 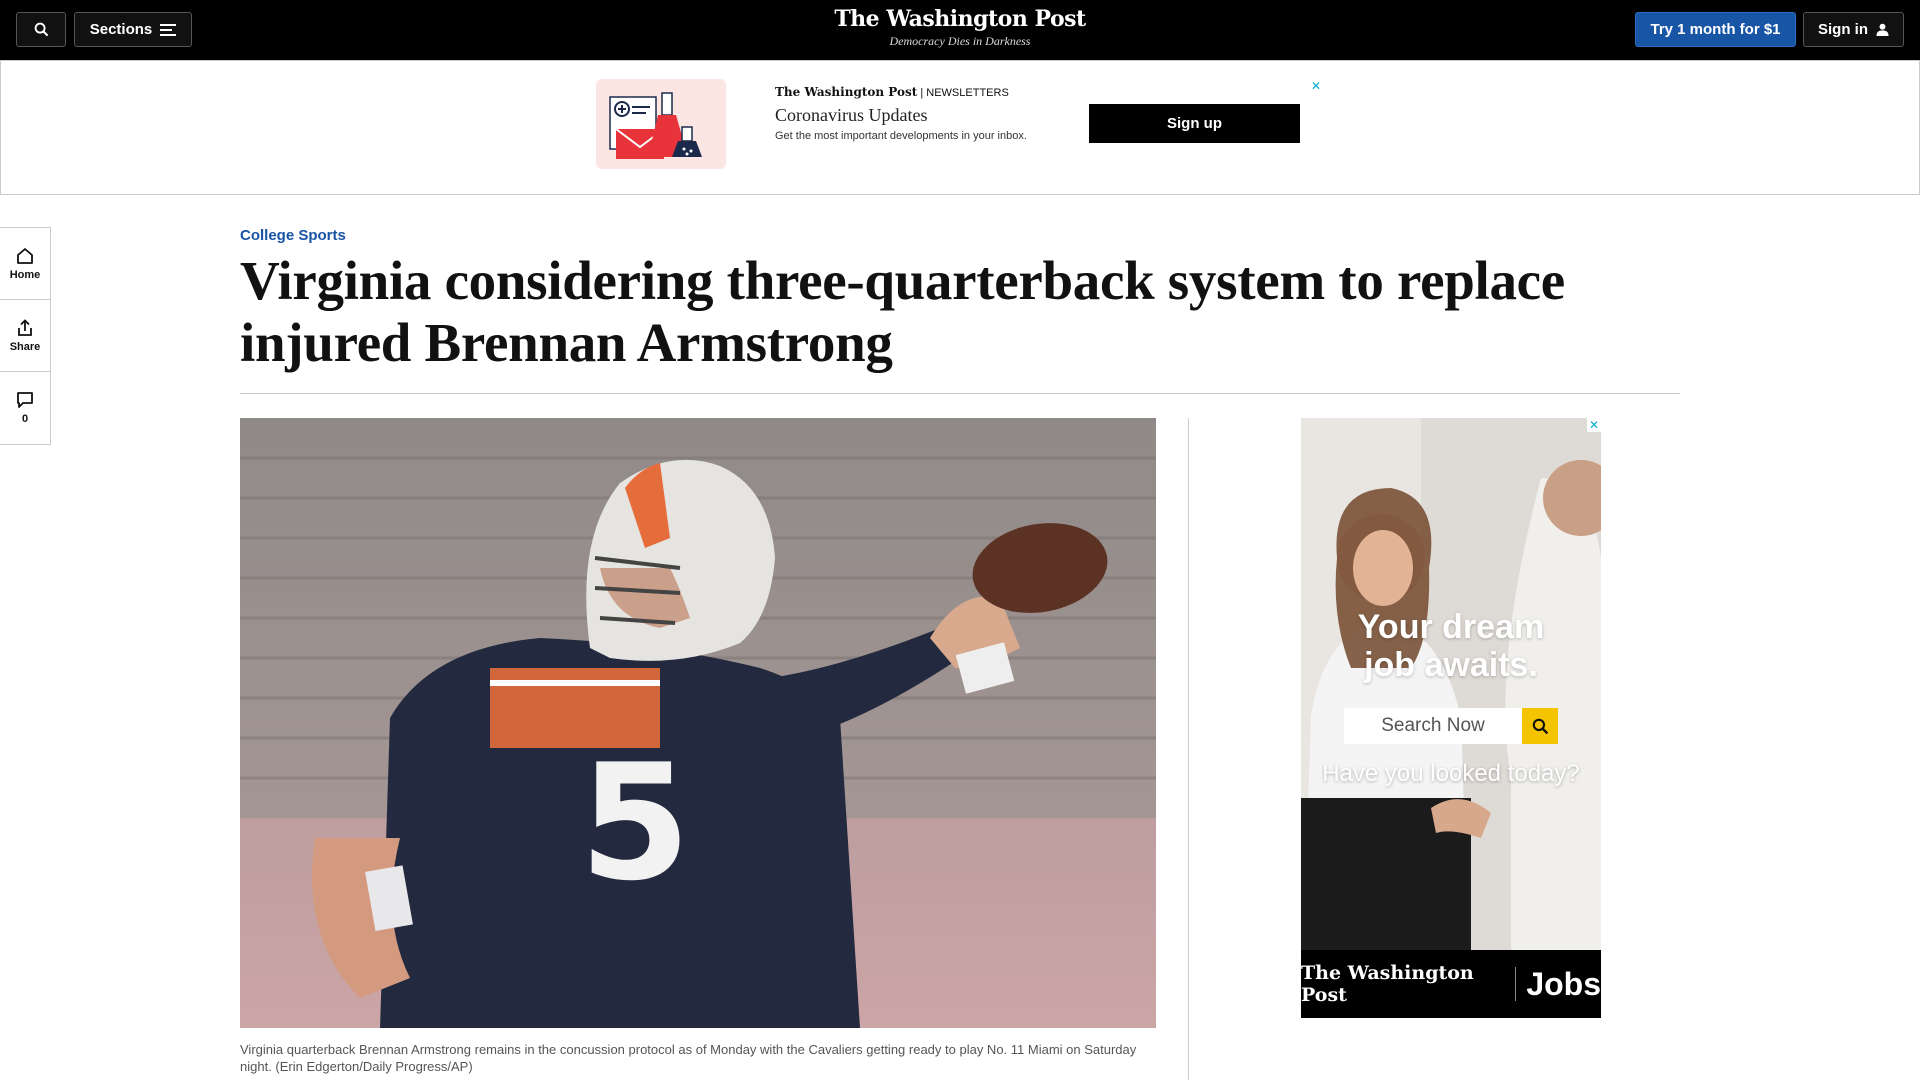 What do you see at coordinates (25, 274) in the screenshot?
I see `rail-home-label: Home` at bounding box center [25, 274].